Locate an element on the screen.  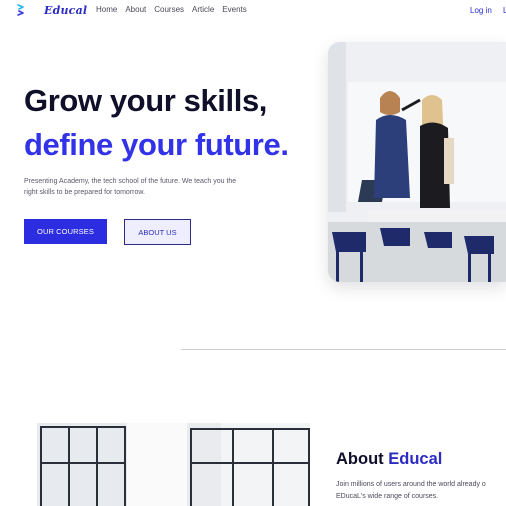
brand-name: Educal is located at coordinates (65, 10).